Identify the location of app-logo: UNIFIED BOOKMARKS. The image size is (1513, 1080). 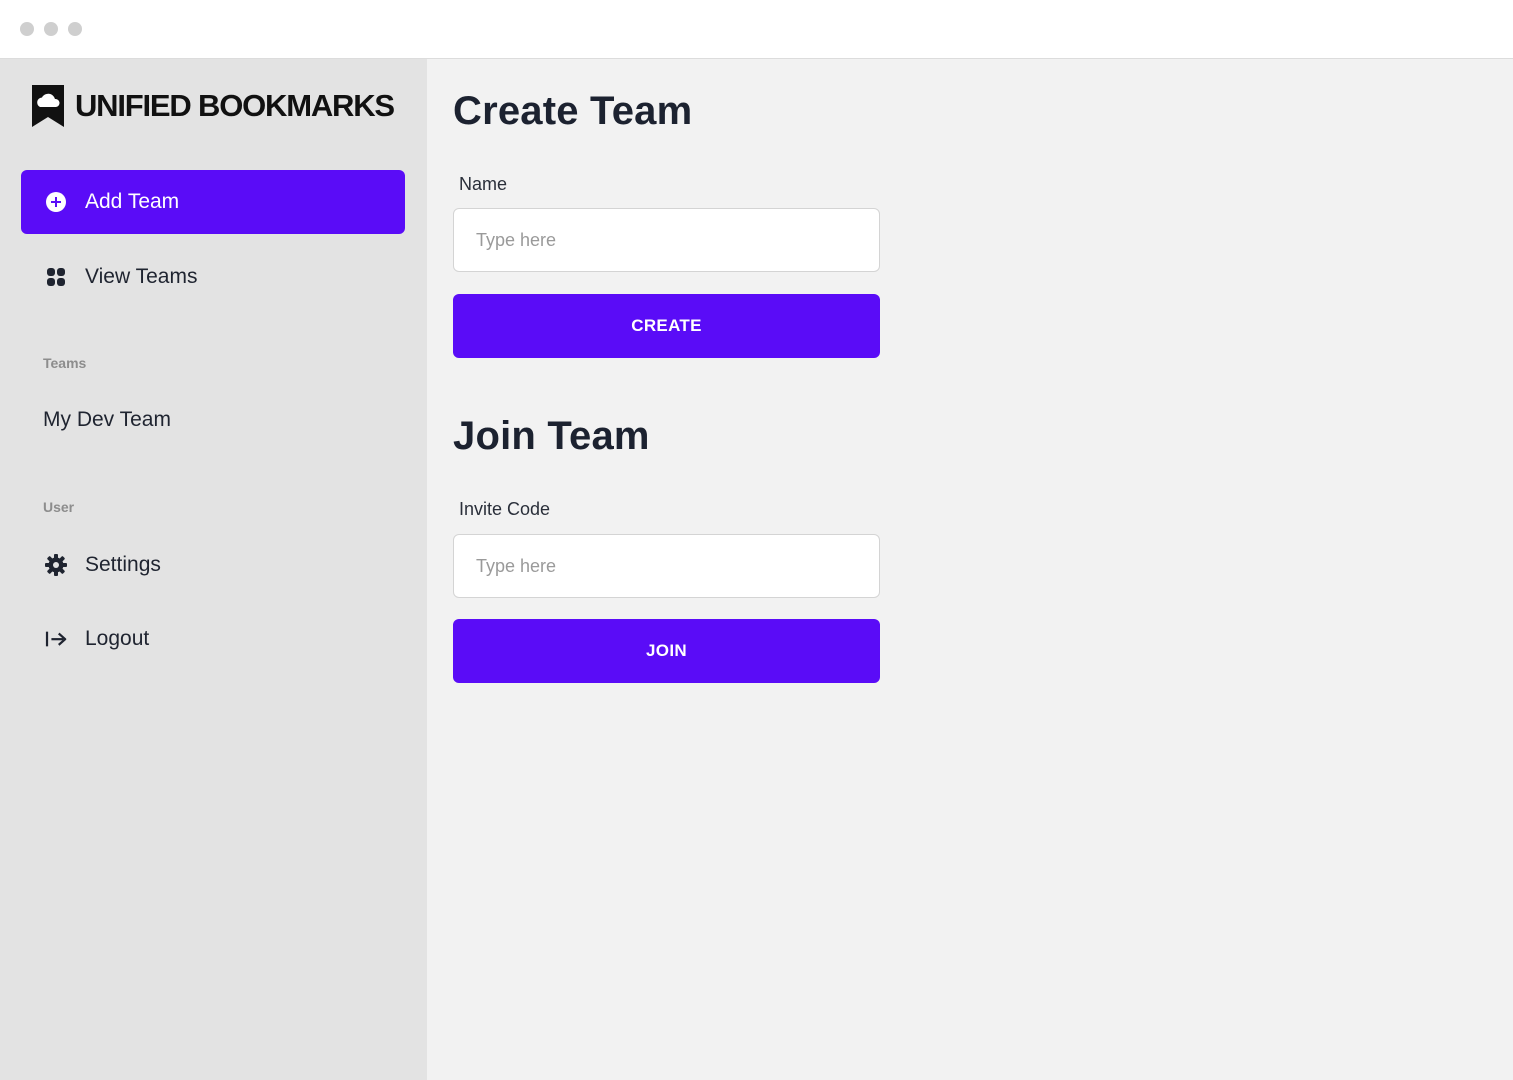
(212, 106).